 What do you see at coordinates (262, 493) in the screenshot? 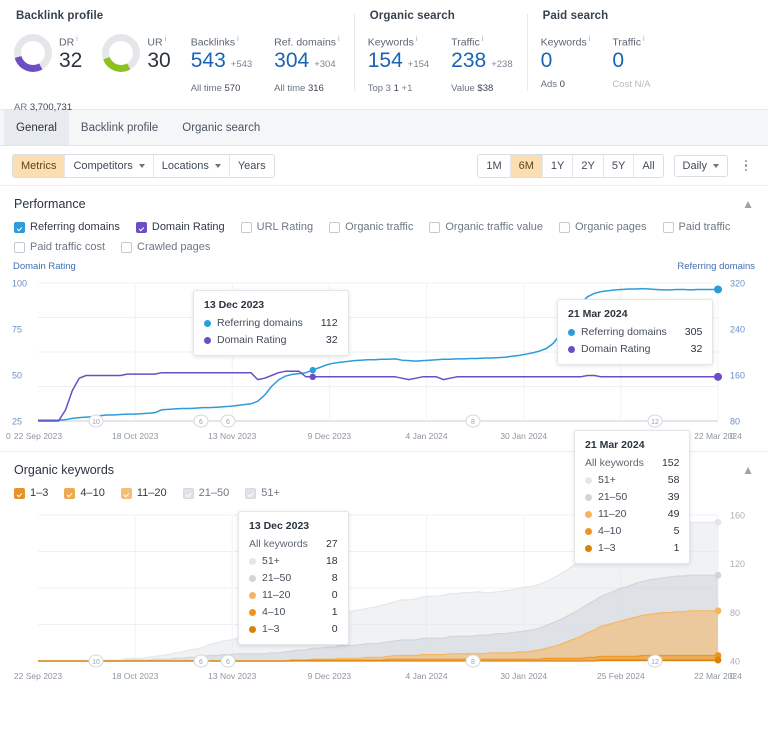
I see `legend-kw-51plus: 51+` at bounding box center [262, 493].